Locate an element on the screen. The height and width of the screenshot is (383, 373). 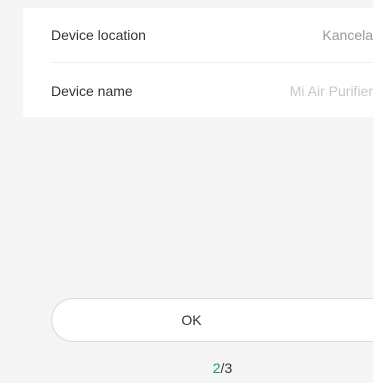
ok-button-label: OK is located at coordinates (191, 320).